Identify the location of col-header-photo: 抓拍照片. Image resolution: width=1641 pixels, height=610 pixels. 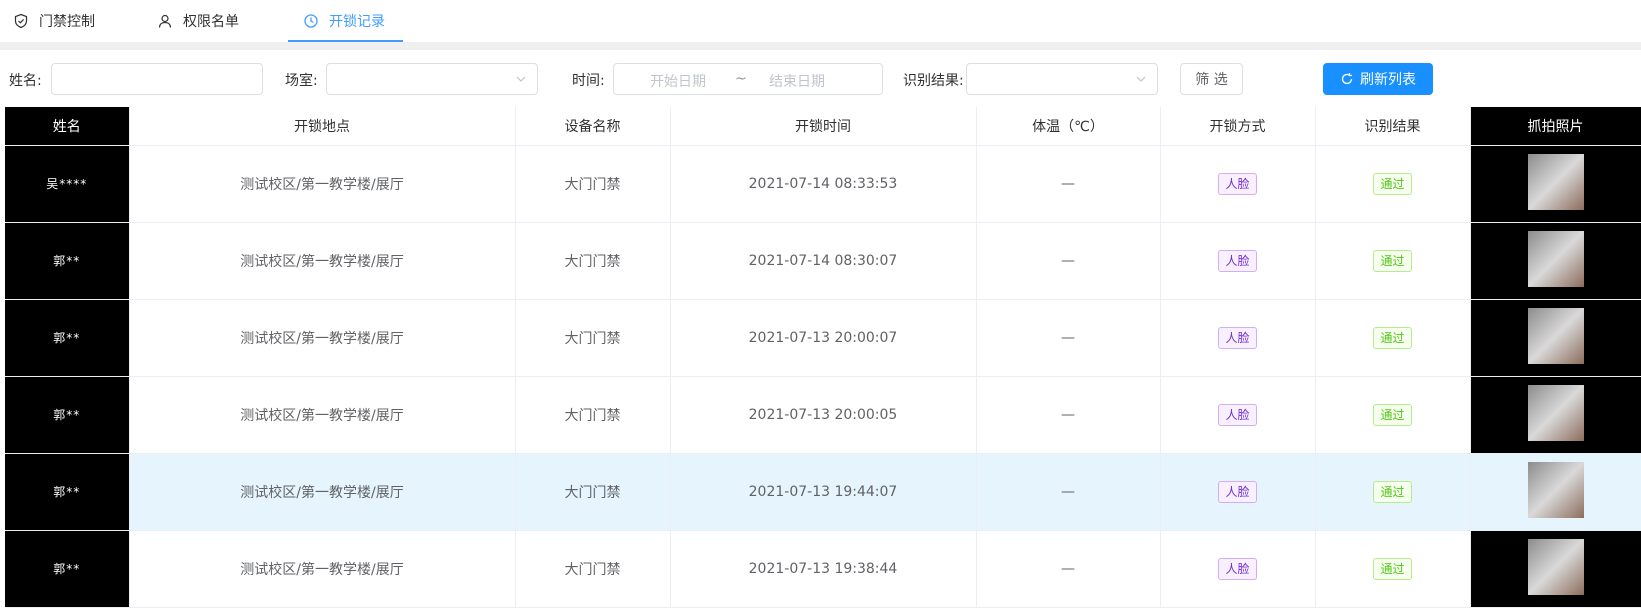
(1555, 126).